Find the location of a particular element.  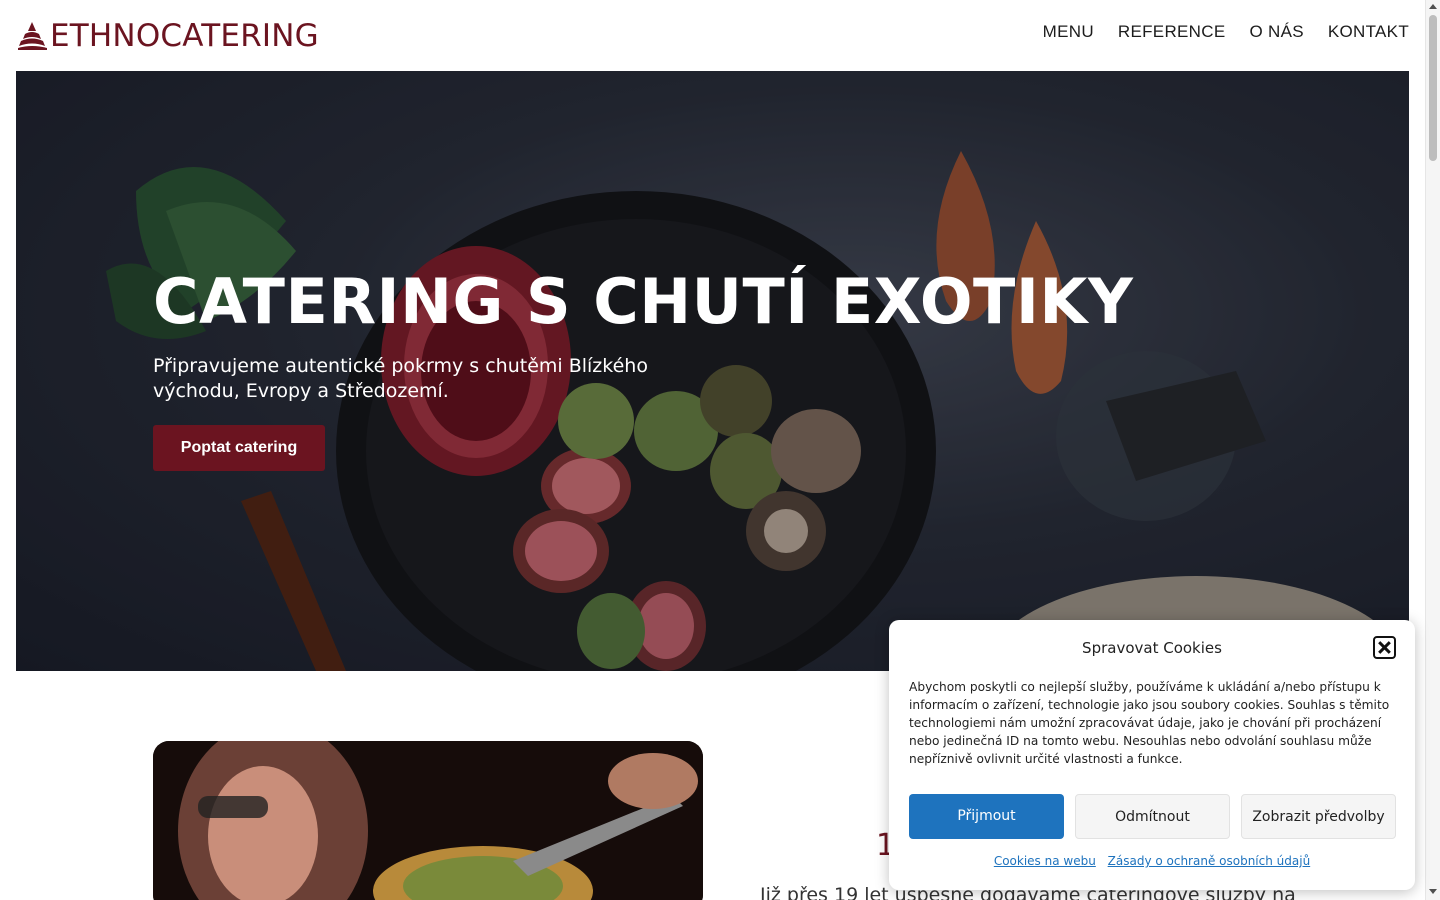

logo-icon is located at coordinates (32, 36).